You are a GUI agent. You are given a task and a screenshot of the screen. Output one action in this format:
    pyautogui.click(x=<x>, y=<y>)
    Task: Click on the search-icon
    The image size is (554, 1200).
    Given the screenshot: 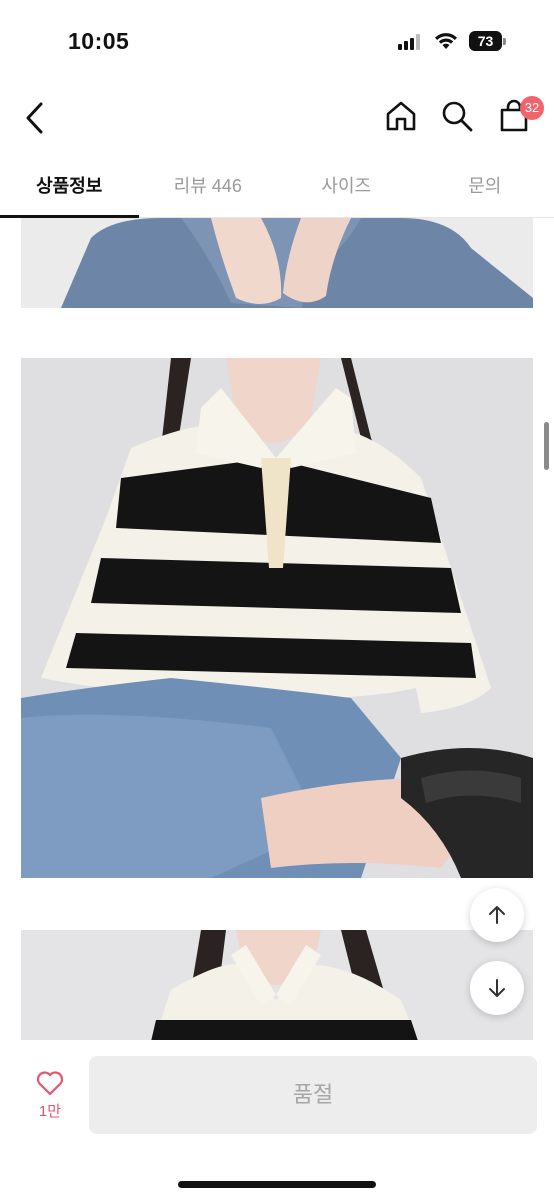 What is the action you would take?
    pyautogui.click(x=457, y=116)
    